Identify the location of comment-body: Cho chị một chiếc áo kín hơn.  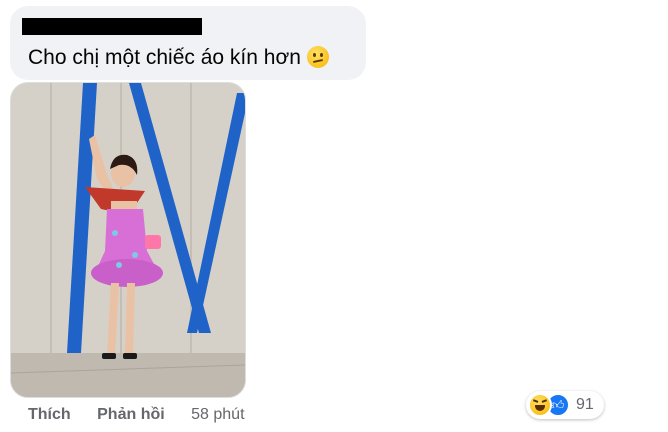
(164, 57).